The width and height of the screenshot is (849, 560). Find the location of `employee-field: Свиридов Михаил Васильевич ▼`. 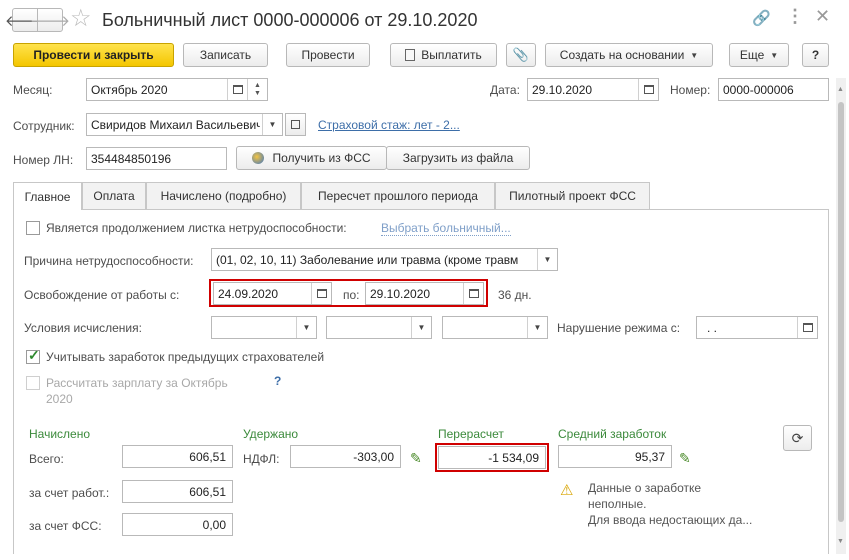

employee-field: Свиридов Михаил Васильевич ▼ is located at coordinates (184, 124).